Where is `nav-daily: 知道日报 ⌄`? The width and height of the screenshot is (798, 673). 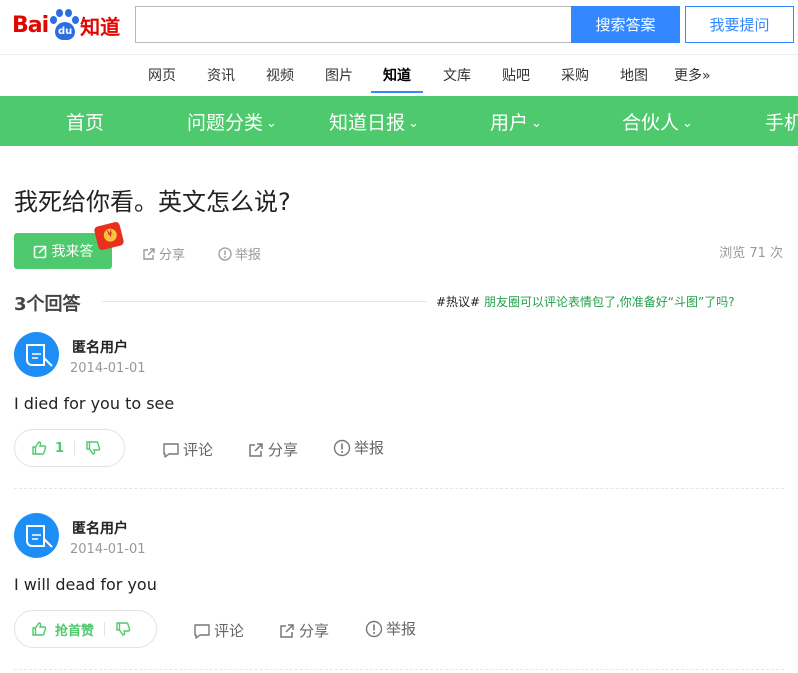 nav-daily: 知道日报 ⌄ is located at coordinates (374, 121).